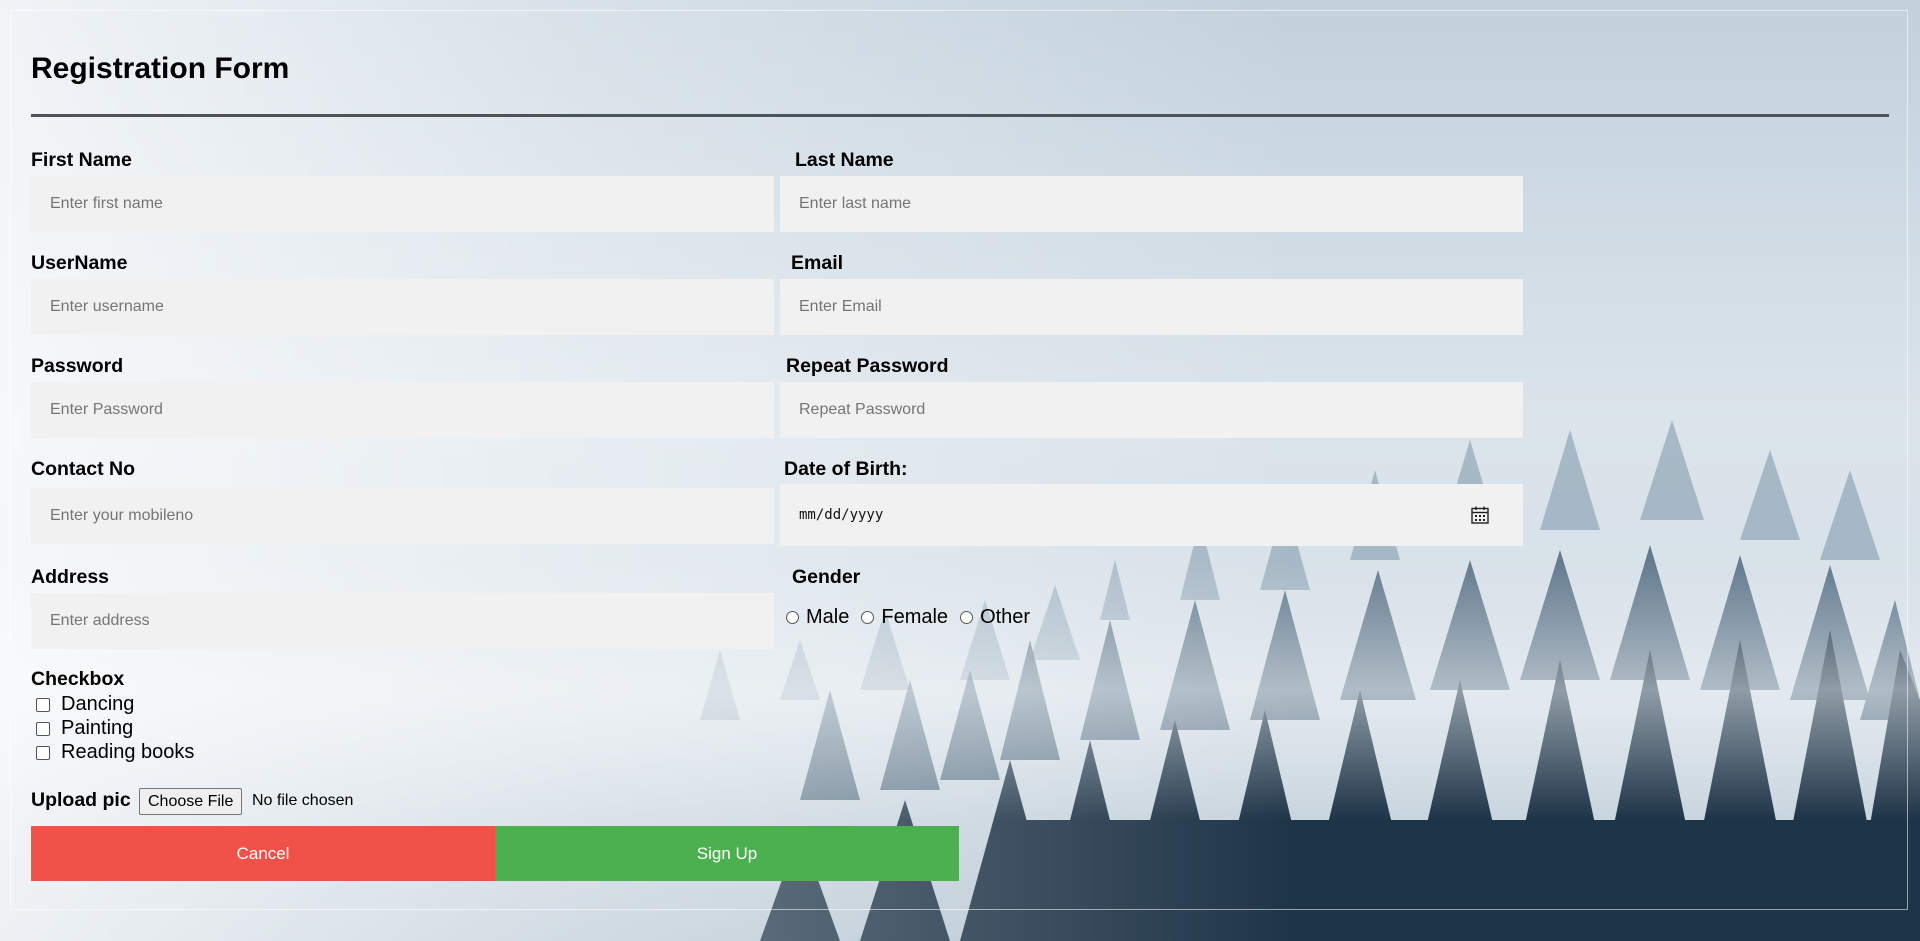  Describe the element at coordinates (160, 68) in the screenshot. I see `page-title: Registration Form` at that location.